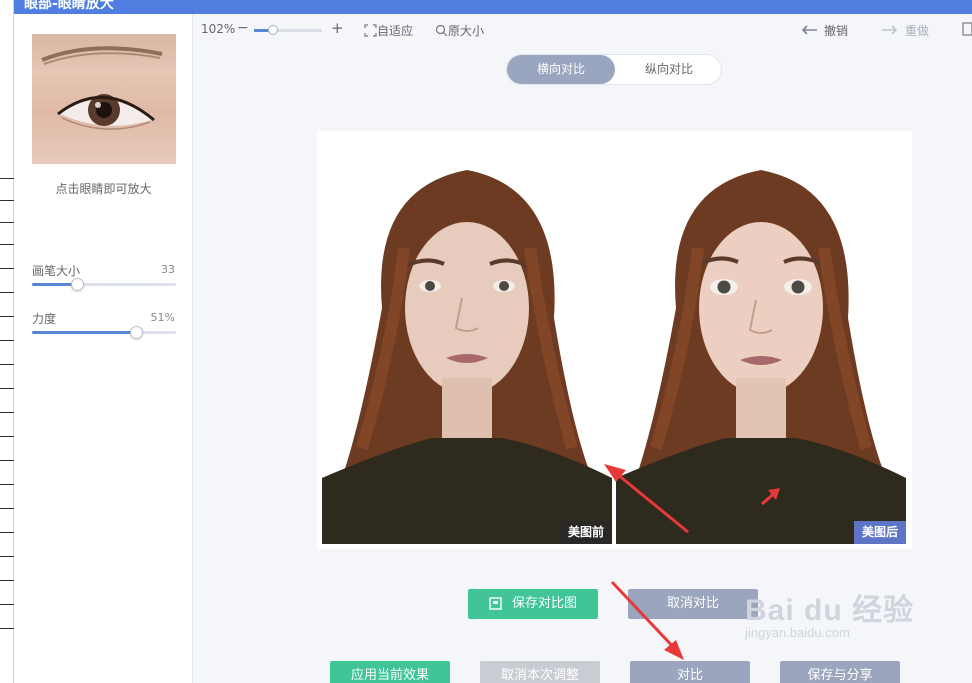 This screenshot has width=972, height=683. I want to click on original-size-button: 原大小, so click(459, 30).